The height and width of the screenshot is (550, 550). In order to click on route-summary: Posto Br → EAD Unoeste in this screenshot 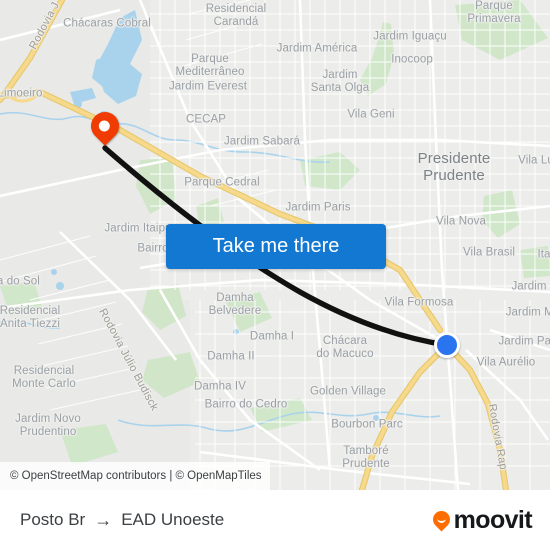, I will do `click(122, 520)`.